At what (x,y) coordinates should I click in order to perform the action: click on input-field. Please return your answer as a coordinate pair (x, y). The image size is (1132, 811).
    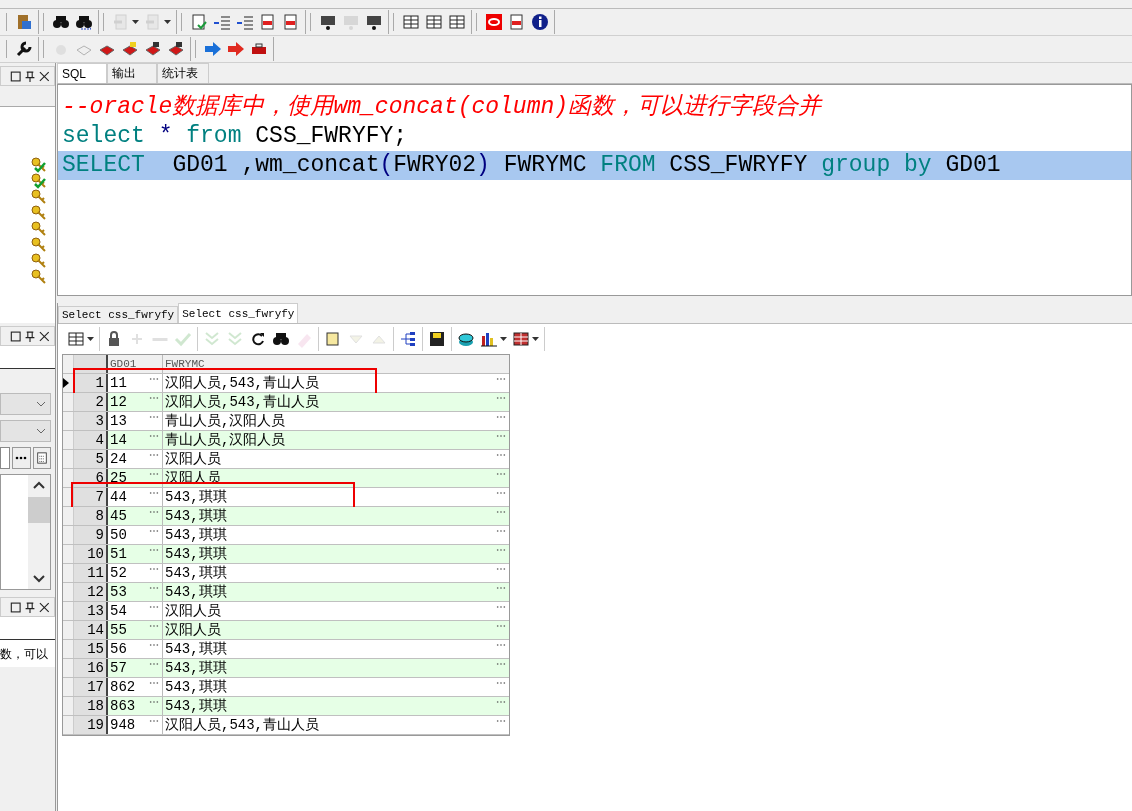
    Looking at the image, I should click on (5, 458).